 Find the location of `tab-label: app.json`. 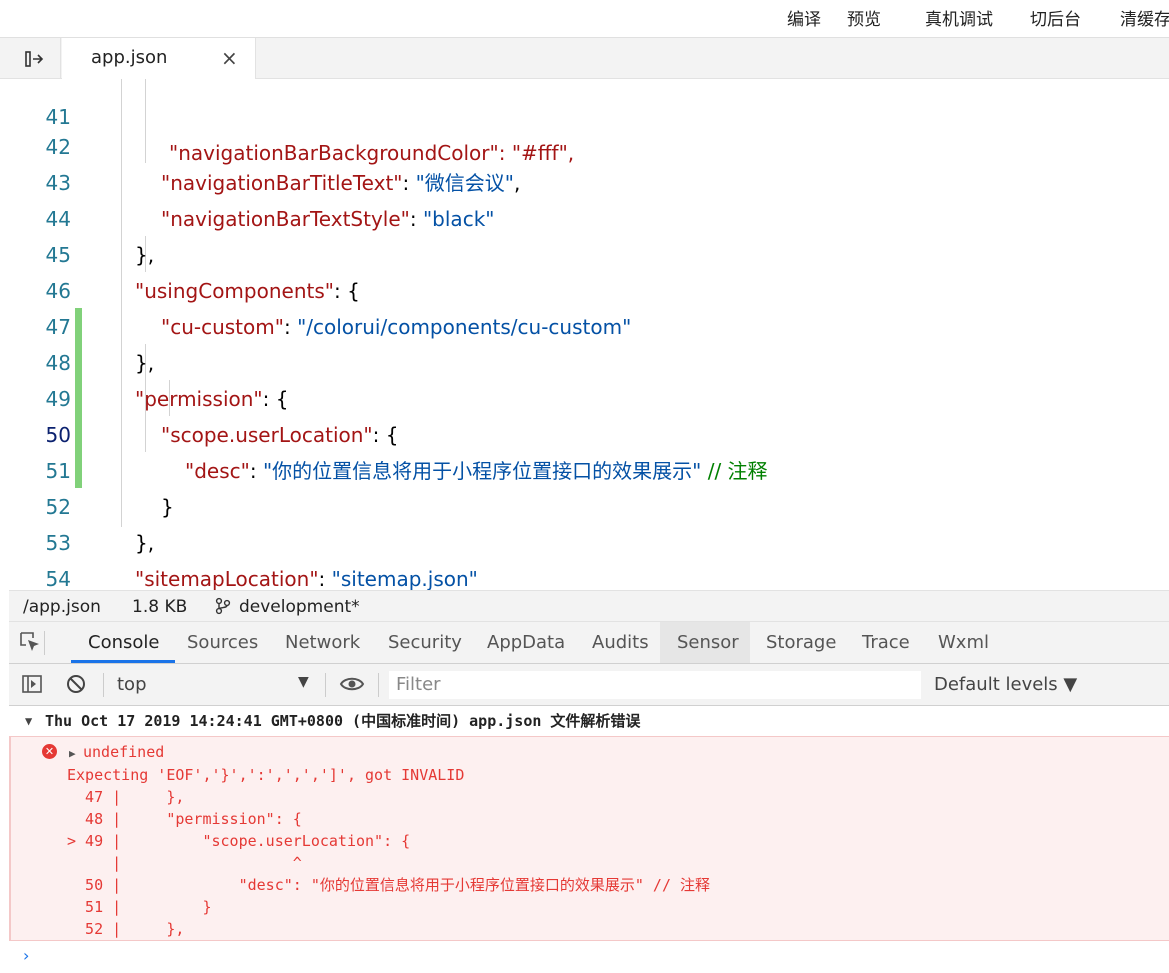

tab-label: app.json is located at coordinates (129, 57).